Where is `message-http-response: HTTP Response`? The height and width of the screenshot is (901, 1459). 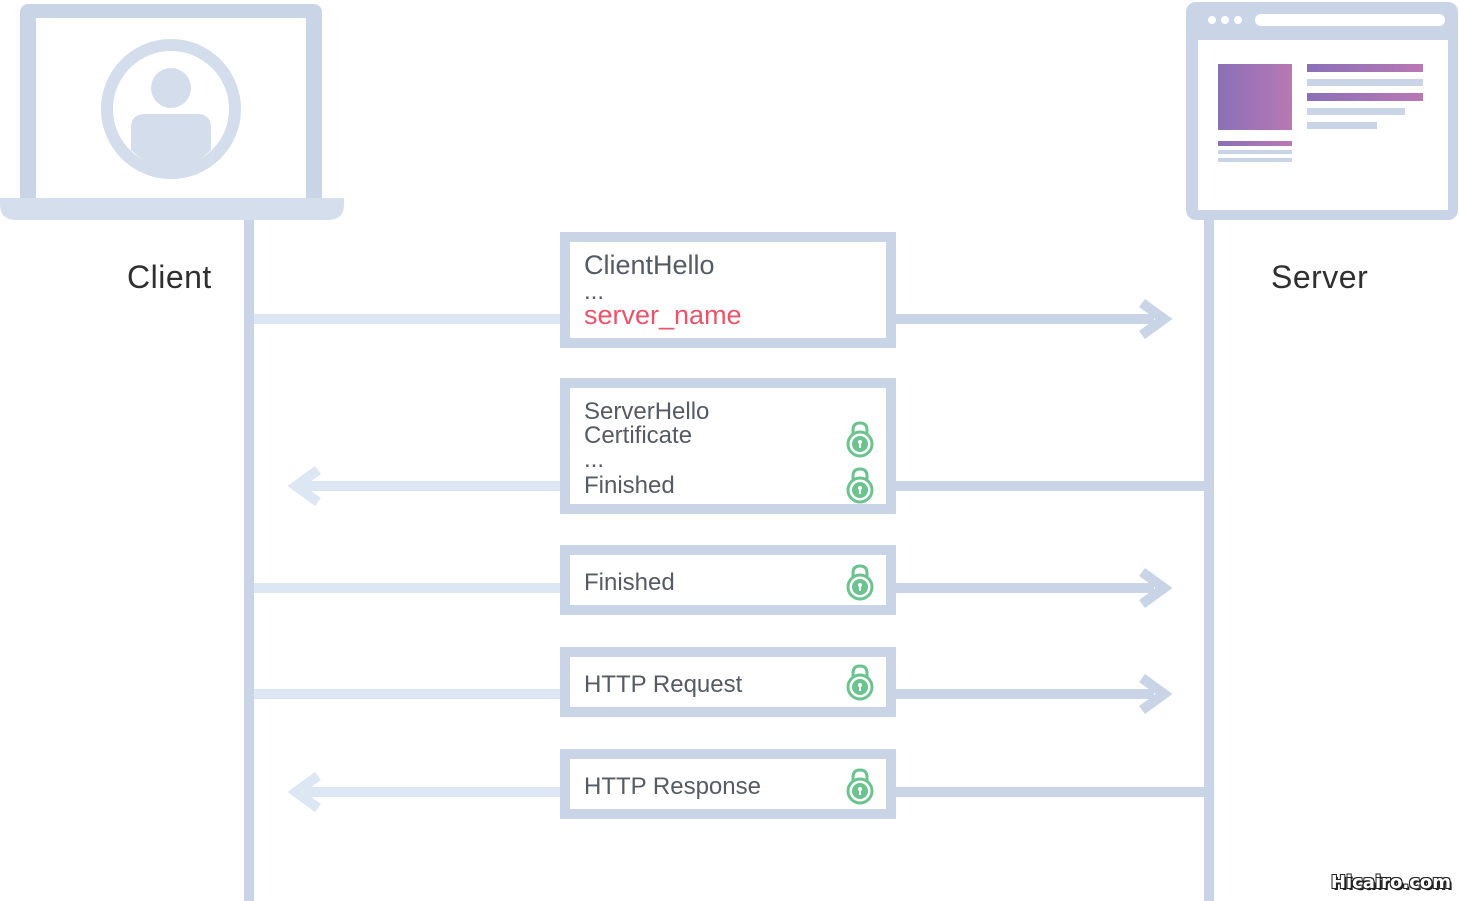
message-http-response: HTTP Response is located at coordinates (728, 784).